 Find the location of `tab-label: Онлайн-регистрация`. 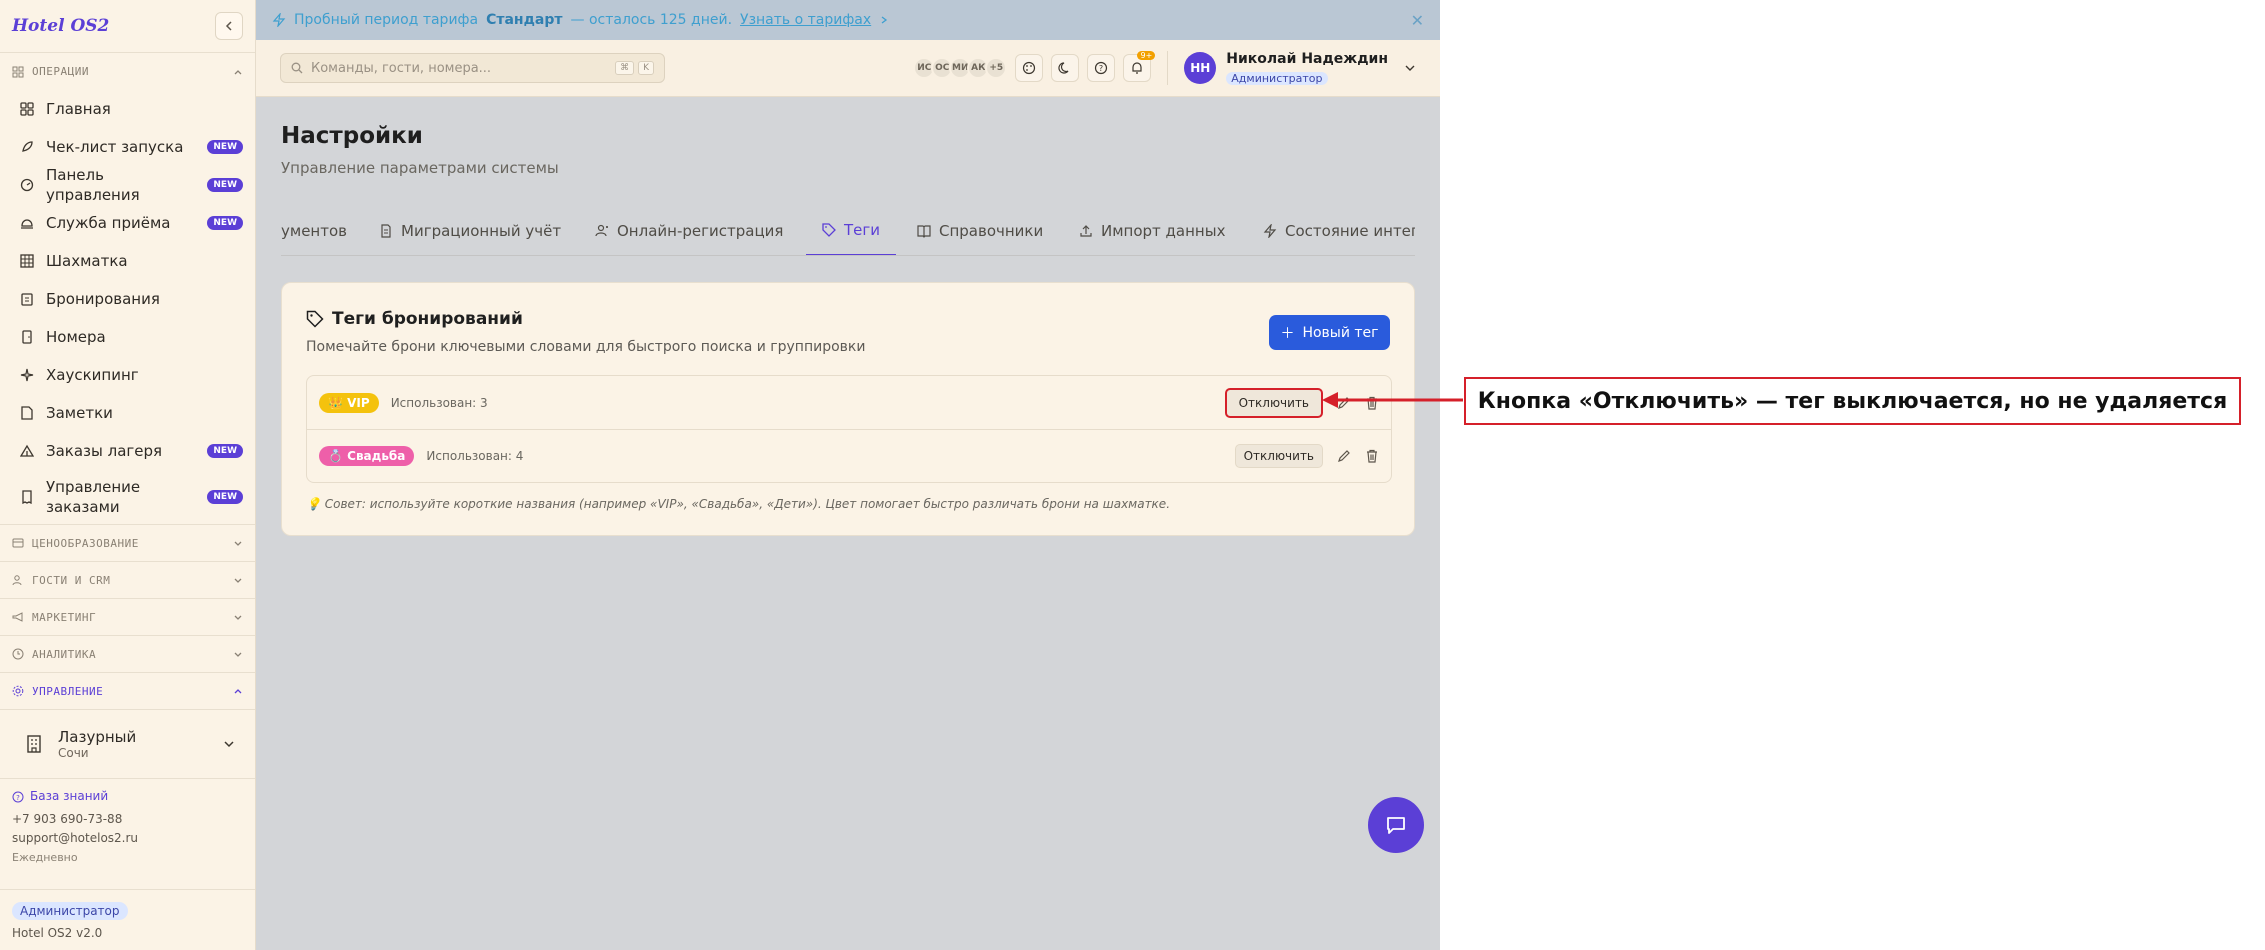

tab-label: Онлайн-регистрация is located at coordinates (700, 231).